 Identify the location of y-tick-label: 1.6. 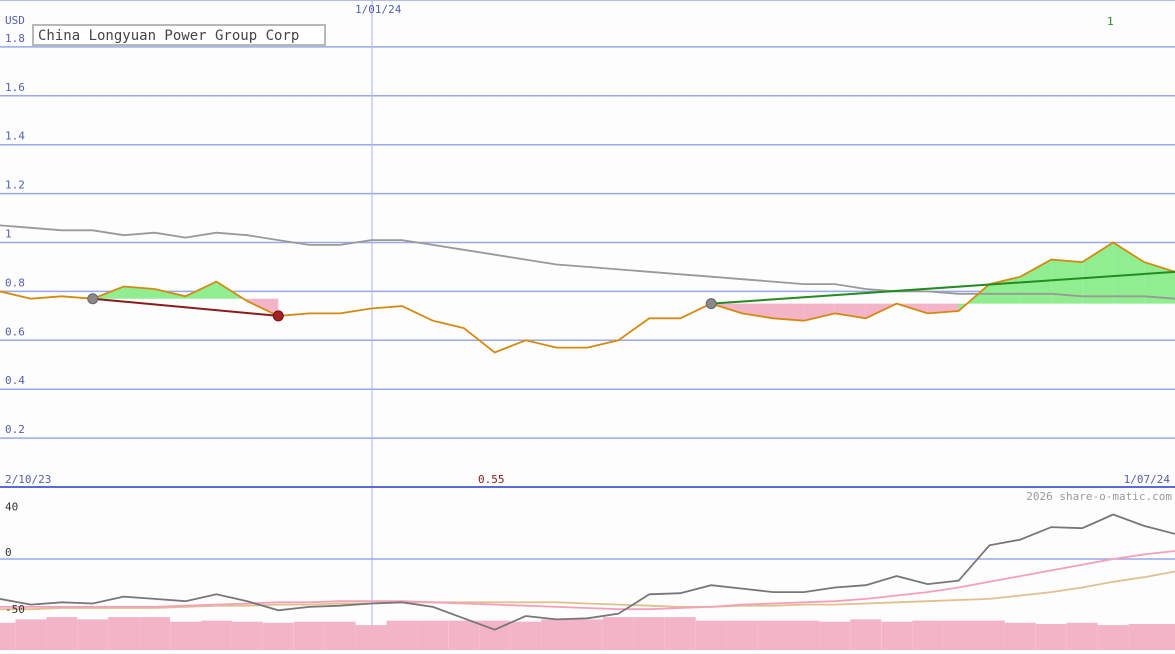
(15, 87).